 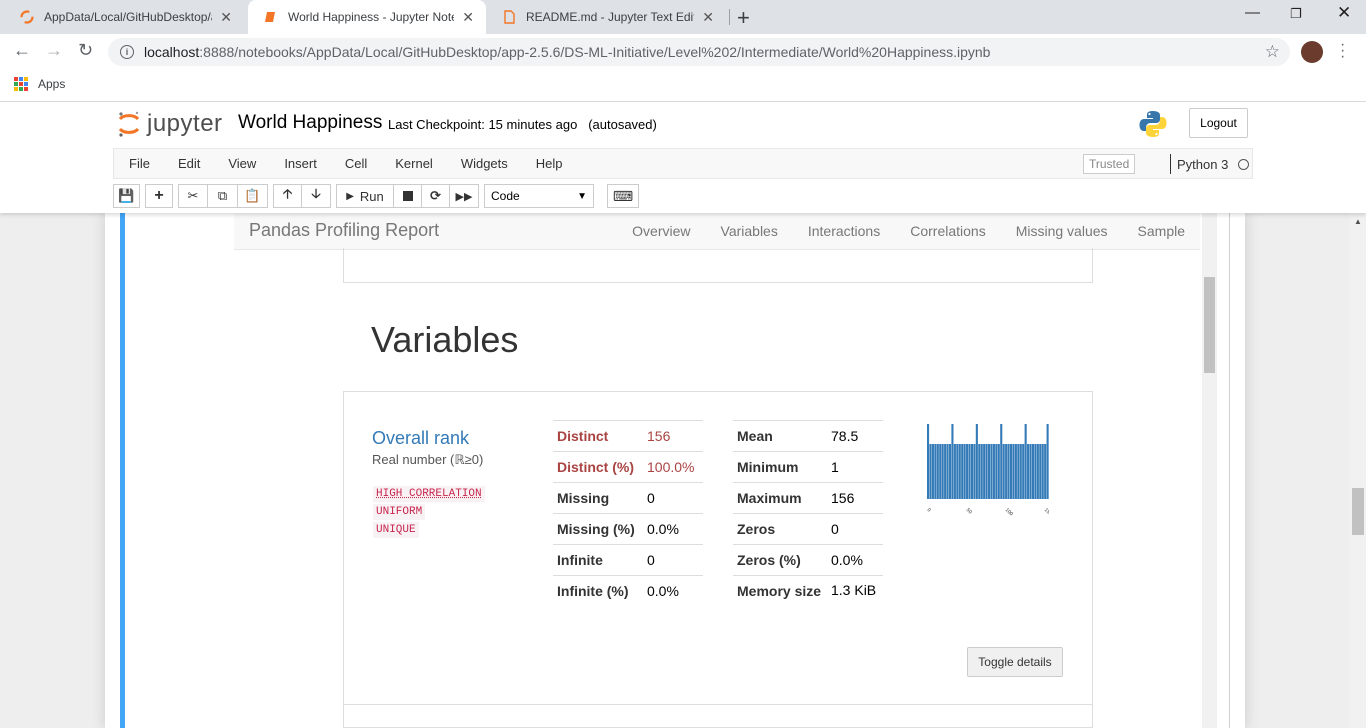 What do you see at coordinates (54, 50) in the screenshot?
I see `forward-arrow-icon: →` at bounding box center [54, 50].